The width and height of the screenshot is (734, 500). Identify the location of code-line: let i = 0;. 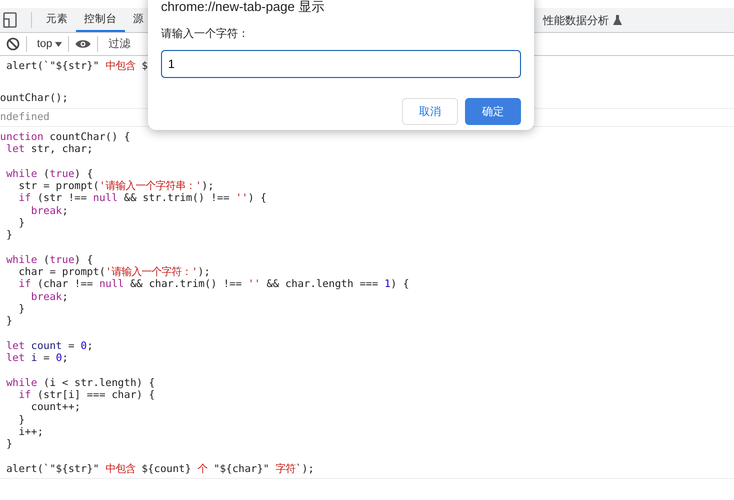
(36, 358).